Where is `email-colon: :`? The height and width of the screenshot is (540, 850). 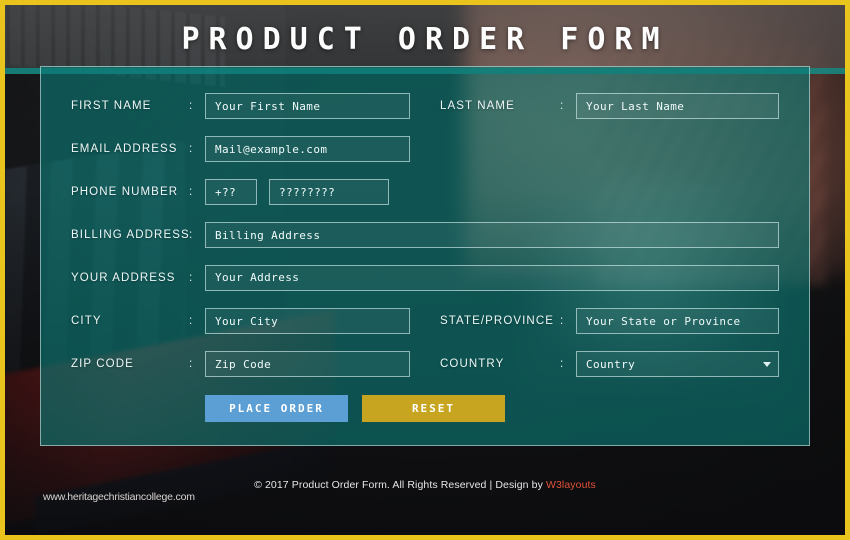
email-colon: : is located at coordinates (191, 149).